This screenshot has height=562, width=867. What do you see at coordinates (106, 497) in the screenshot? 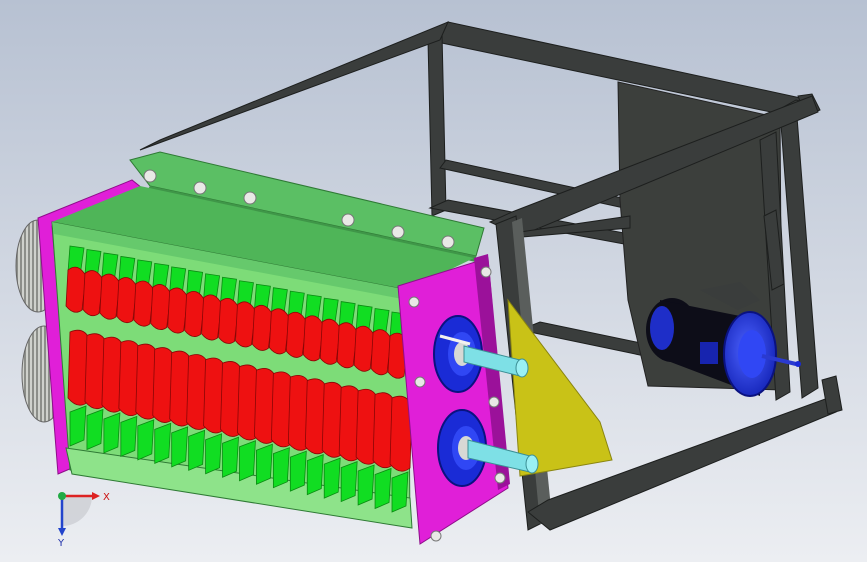
I see `x-axis-label: X` at bounding box center [106, 497].